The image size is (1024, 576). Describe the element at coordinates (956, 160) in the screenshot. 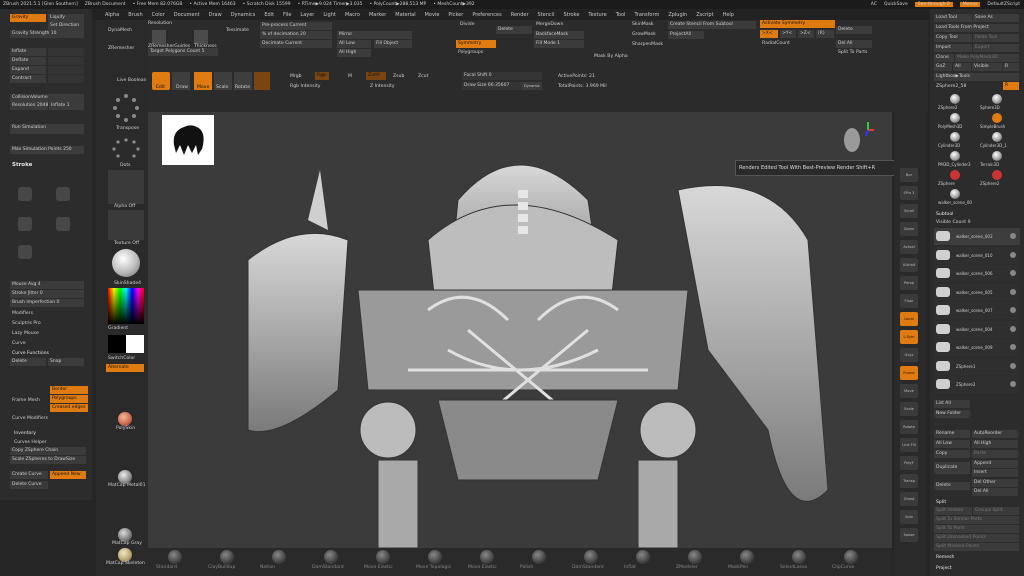

I see `tool-thumb-pm3d-cylinder3: PM3D_Cylinder3` at that location.